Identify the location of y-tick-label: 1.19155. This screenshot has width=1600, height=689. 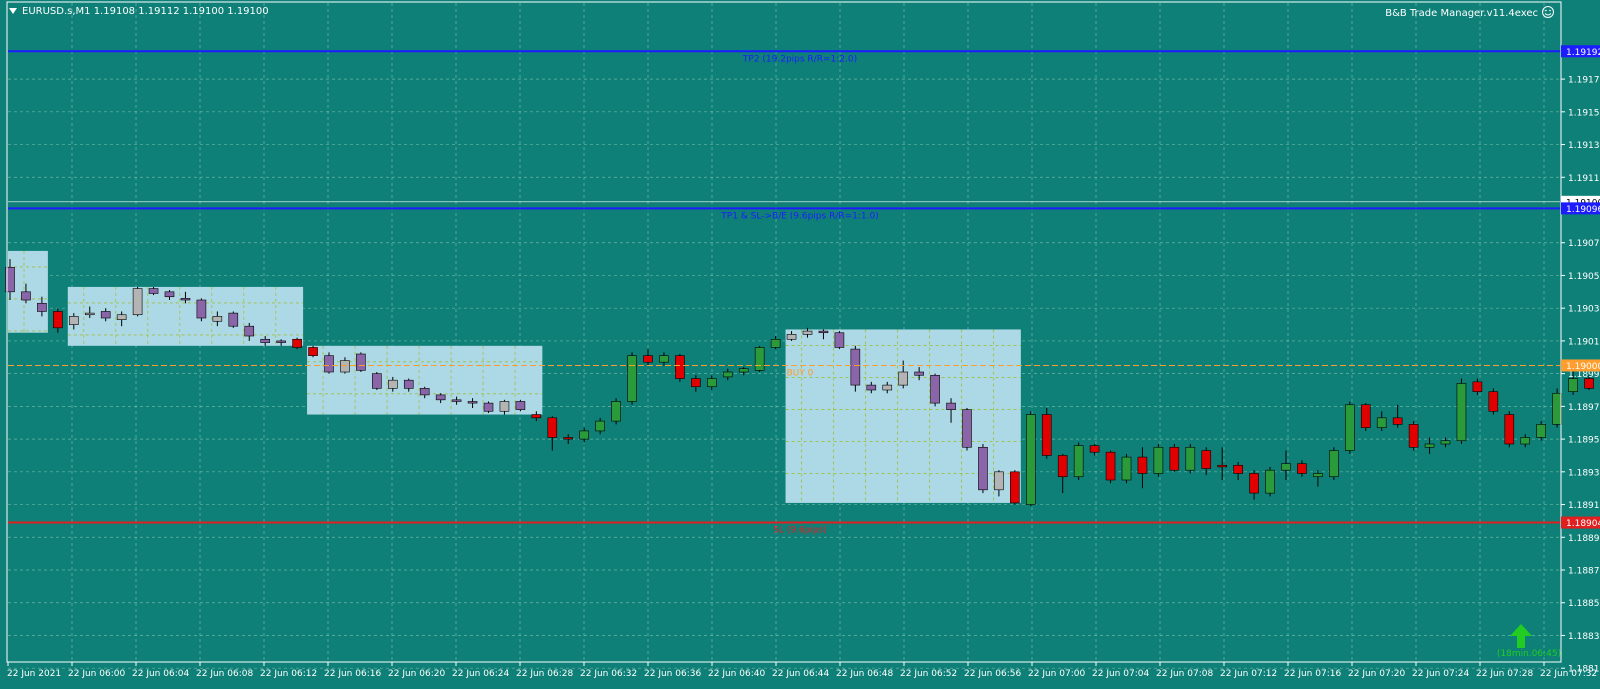
(1584, 113).